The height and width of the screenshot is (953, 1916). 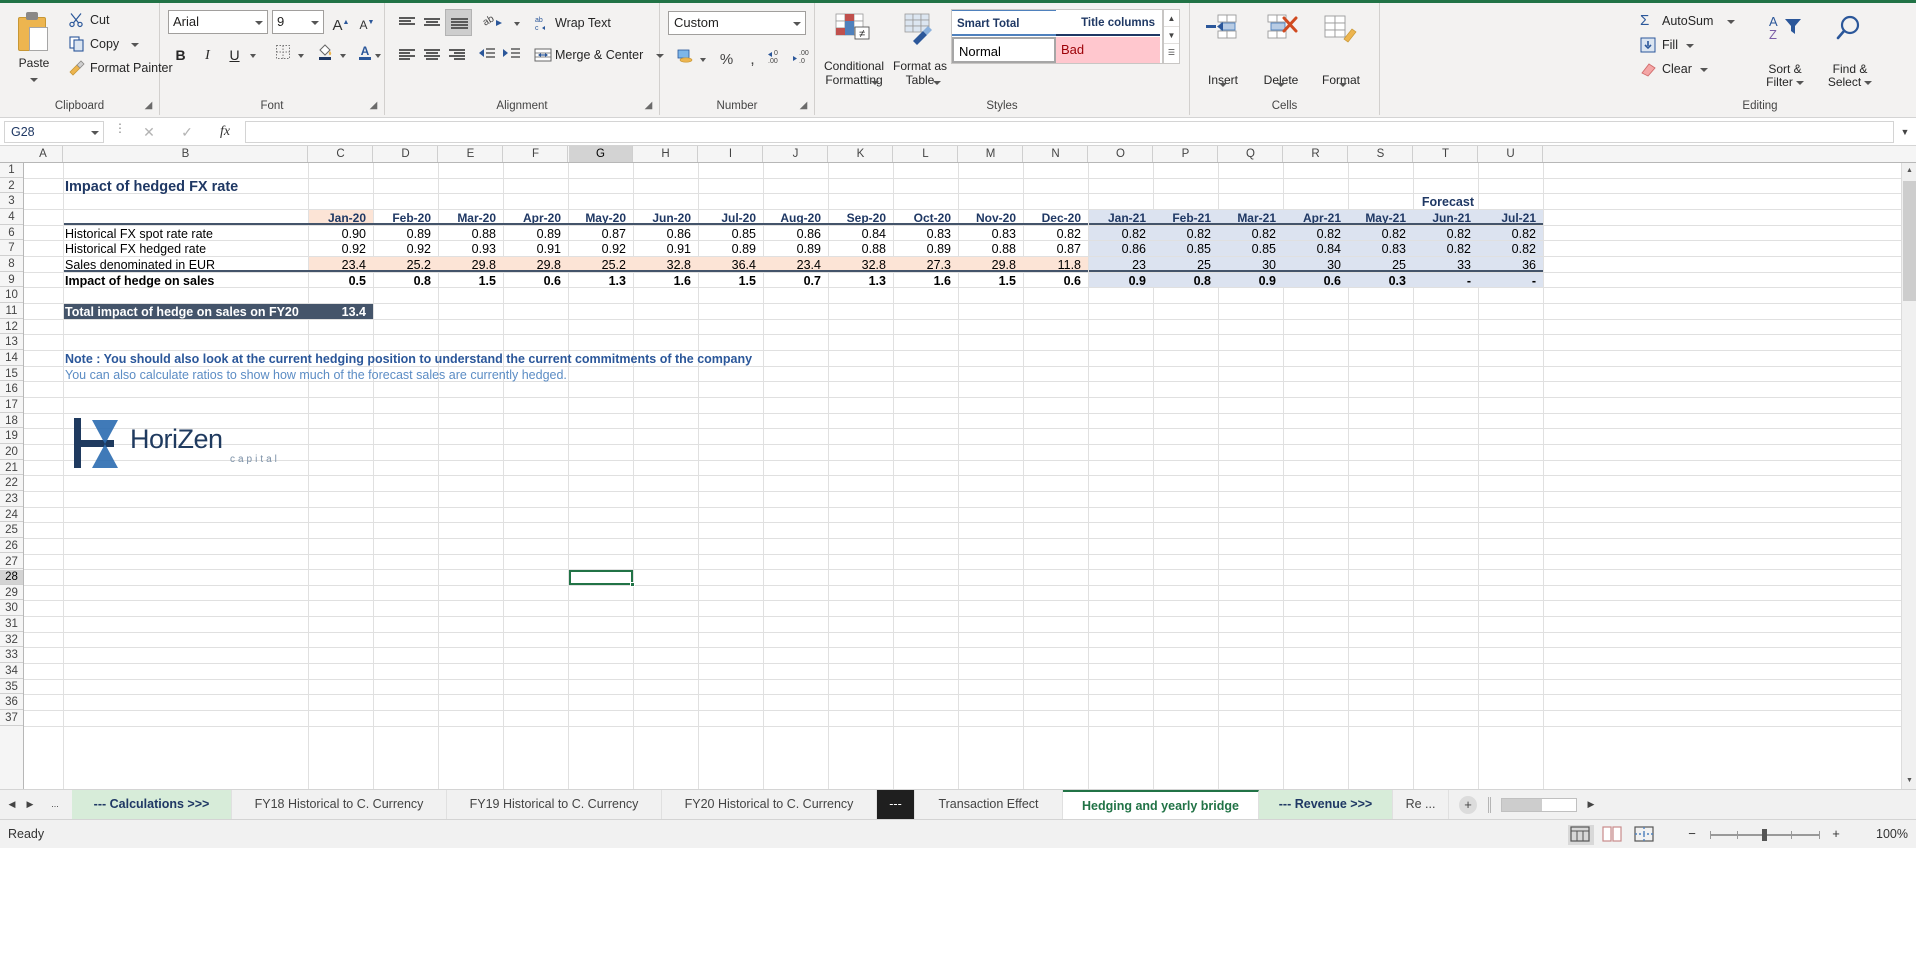 I want to click on column-header-s: S, so click(x=1381, y=154).